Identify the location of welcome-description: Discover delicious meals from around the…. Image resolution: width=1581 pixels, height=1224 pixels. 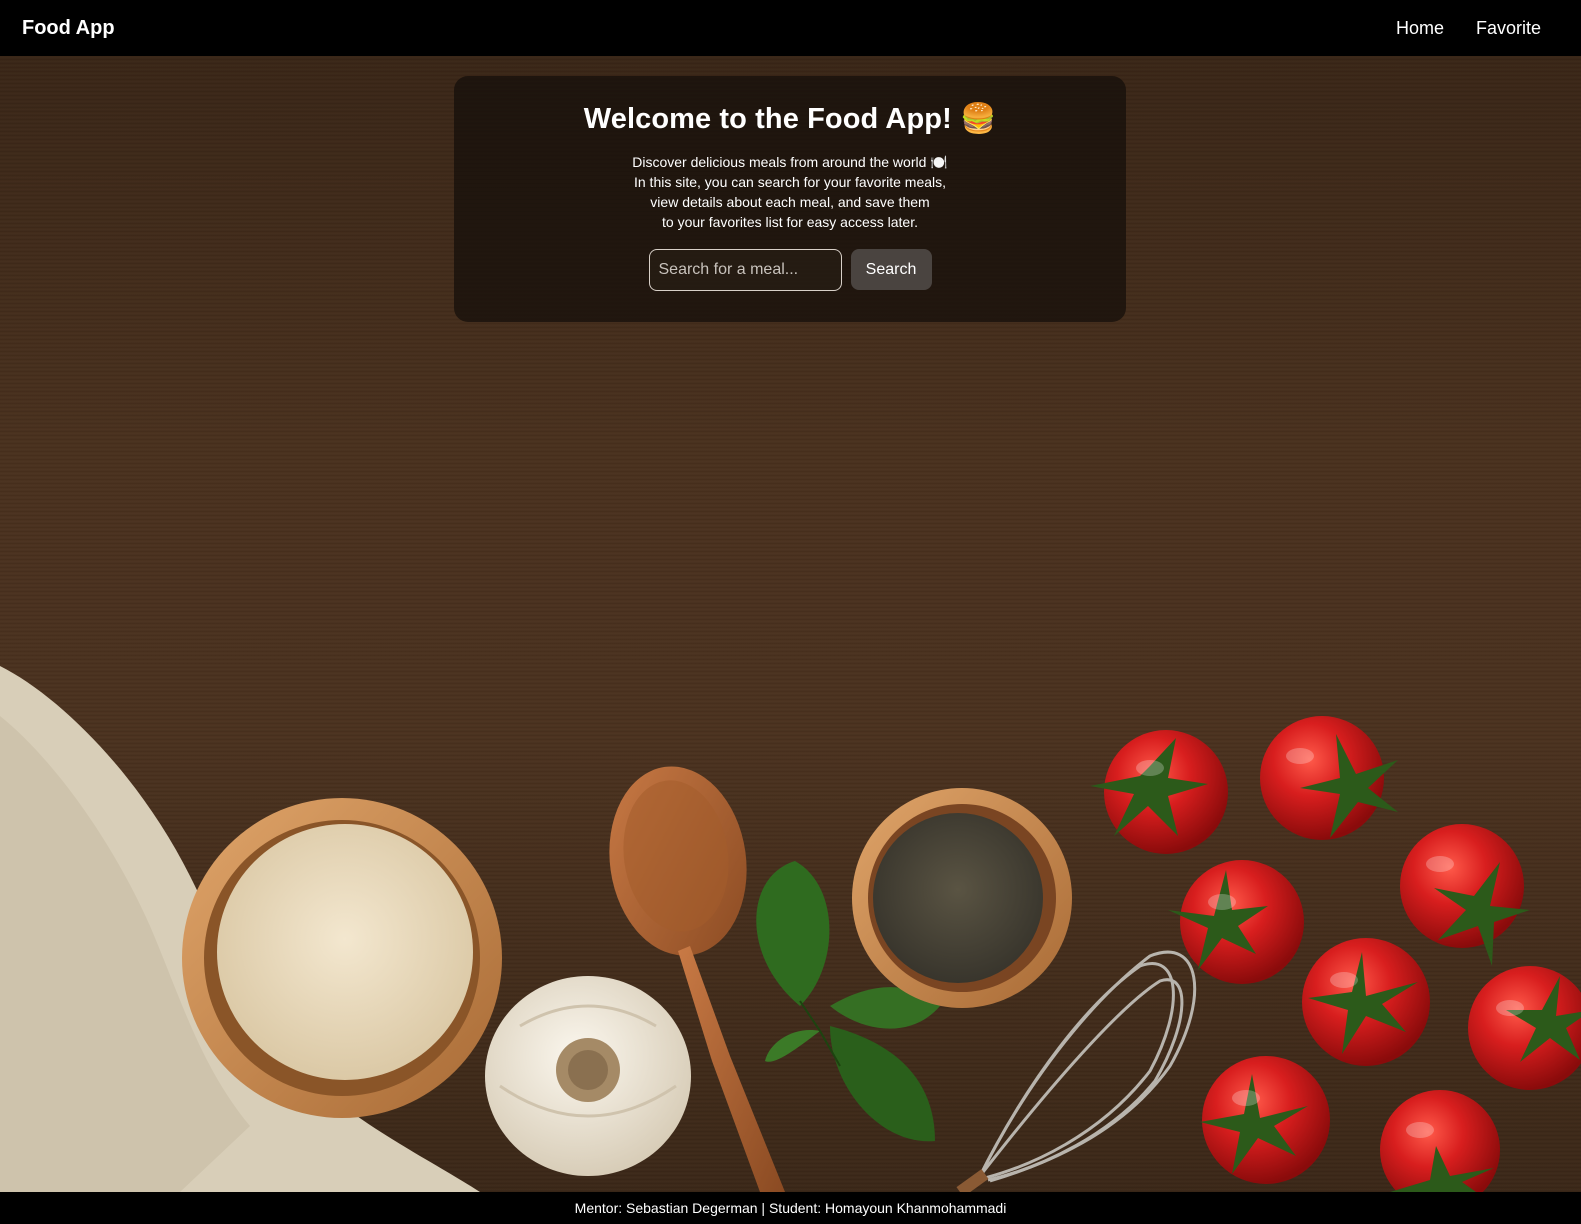
(790, 192).